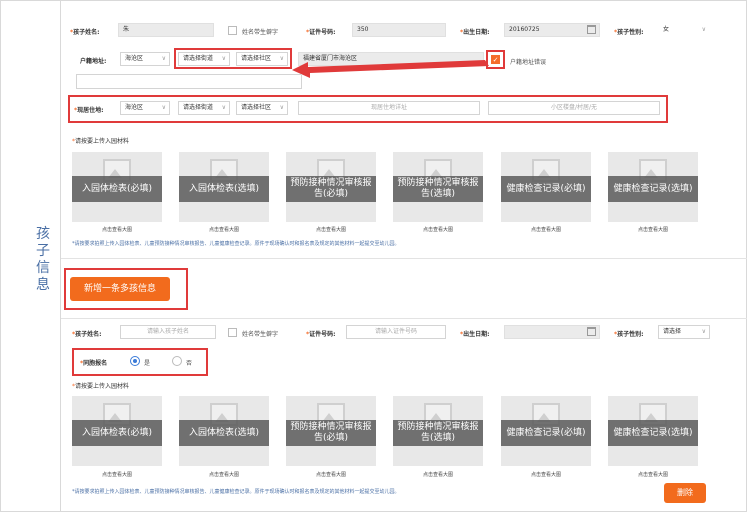 The height and width of the screenshot is (512, 747). I want to click on child2-id-input: 请输入证件号码, so click(396, 332).